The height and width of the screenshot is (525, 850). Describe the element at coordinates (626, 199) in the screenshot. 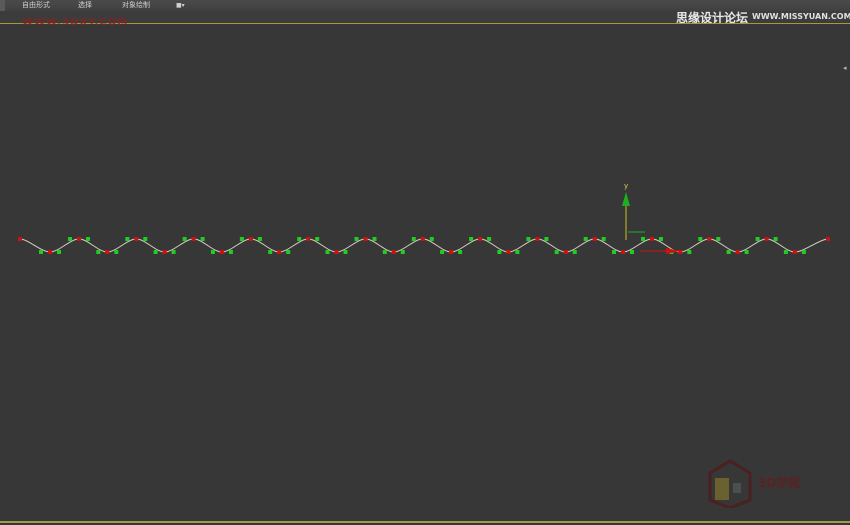

I see `gizmo-y-arrow-icon` at that location.